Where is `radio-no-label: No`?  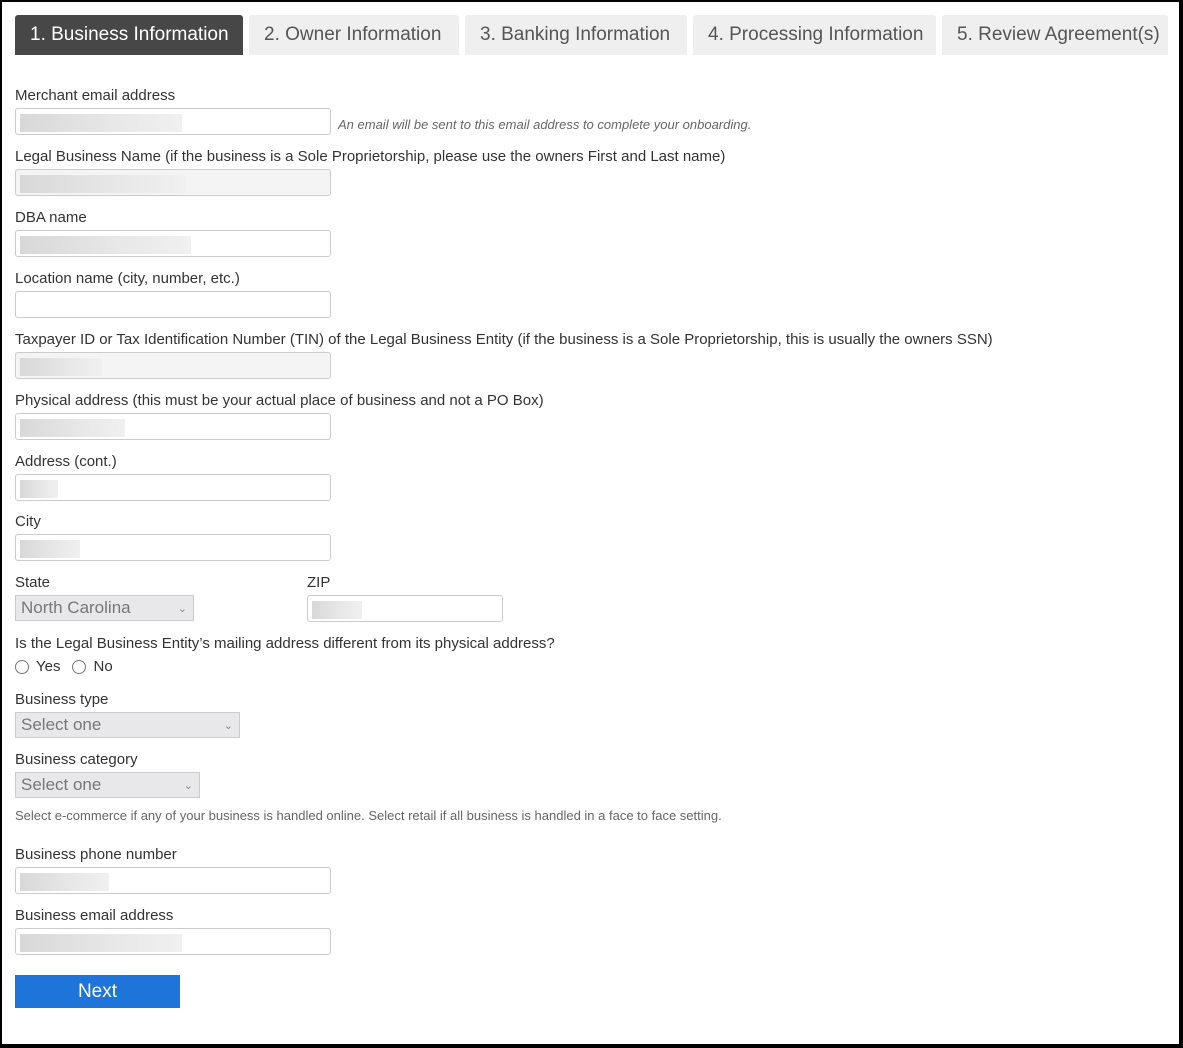 radio-no-label: No is located at coordinates (103, 666).